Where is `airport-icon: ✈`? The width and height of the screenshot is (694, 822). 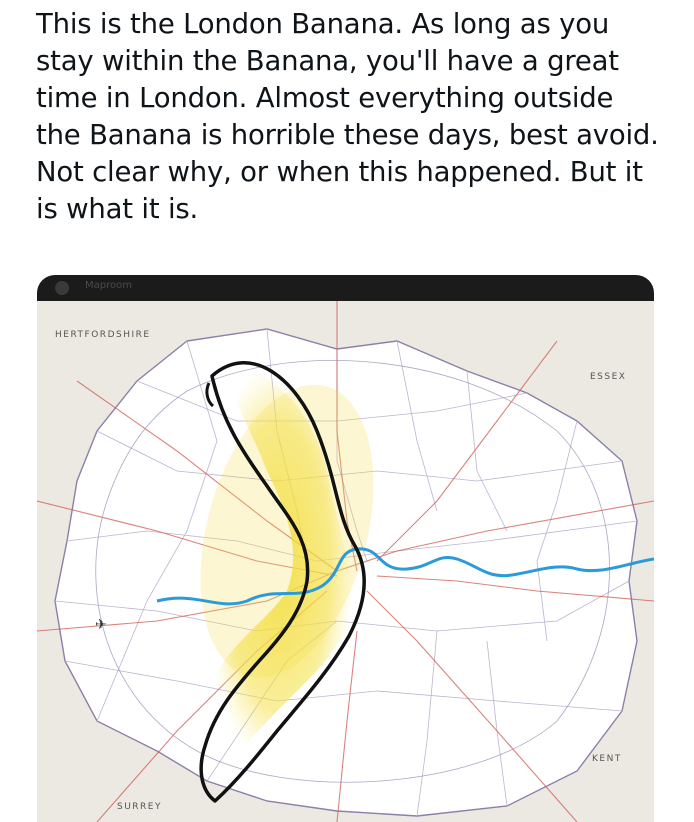 airport-icon: ✈ is located at coordinates (101, 625).